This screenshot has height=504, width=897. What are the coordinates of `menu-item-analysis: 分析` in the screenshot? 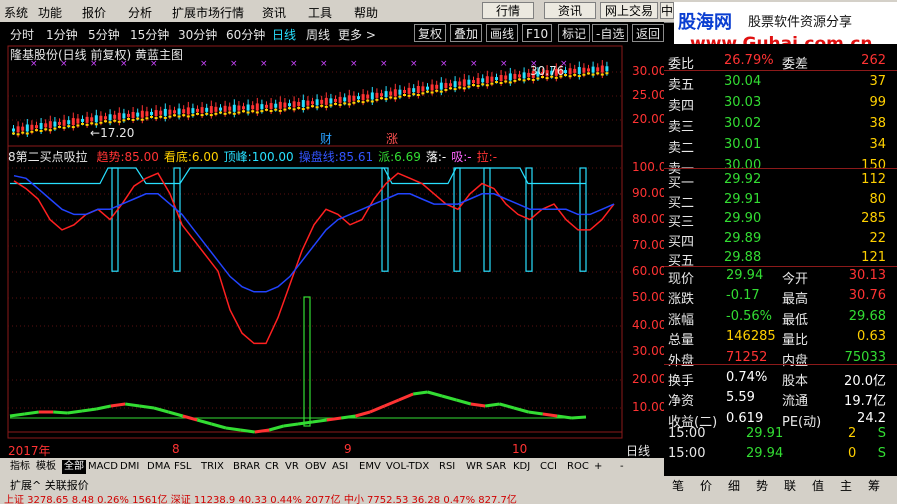 It's located at (140, 12).